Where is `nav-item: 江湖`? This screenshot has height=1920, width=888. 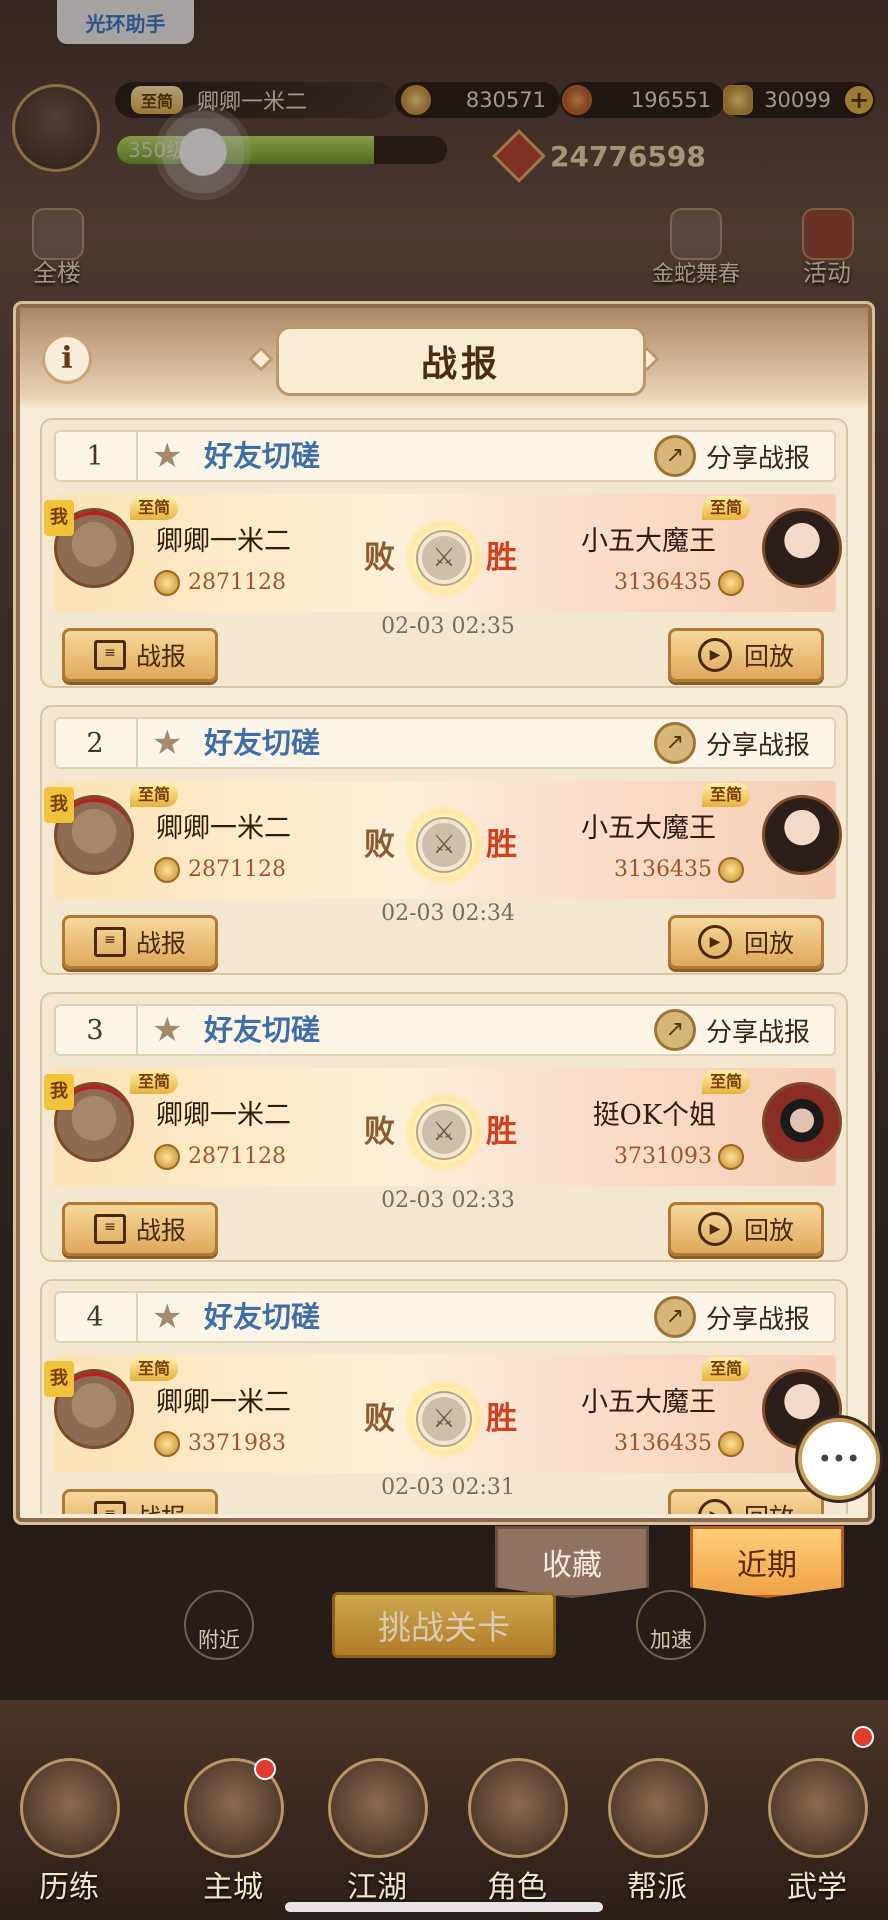 nav-item: 江湖 is located at coordinates (377, 1831).